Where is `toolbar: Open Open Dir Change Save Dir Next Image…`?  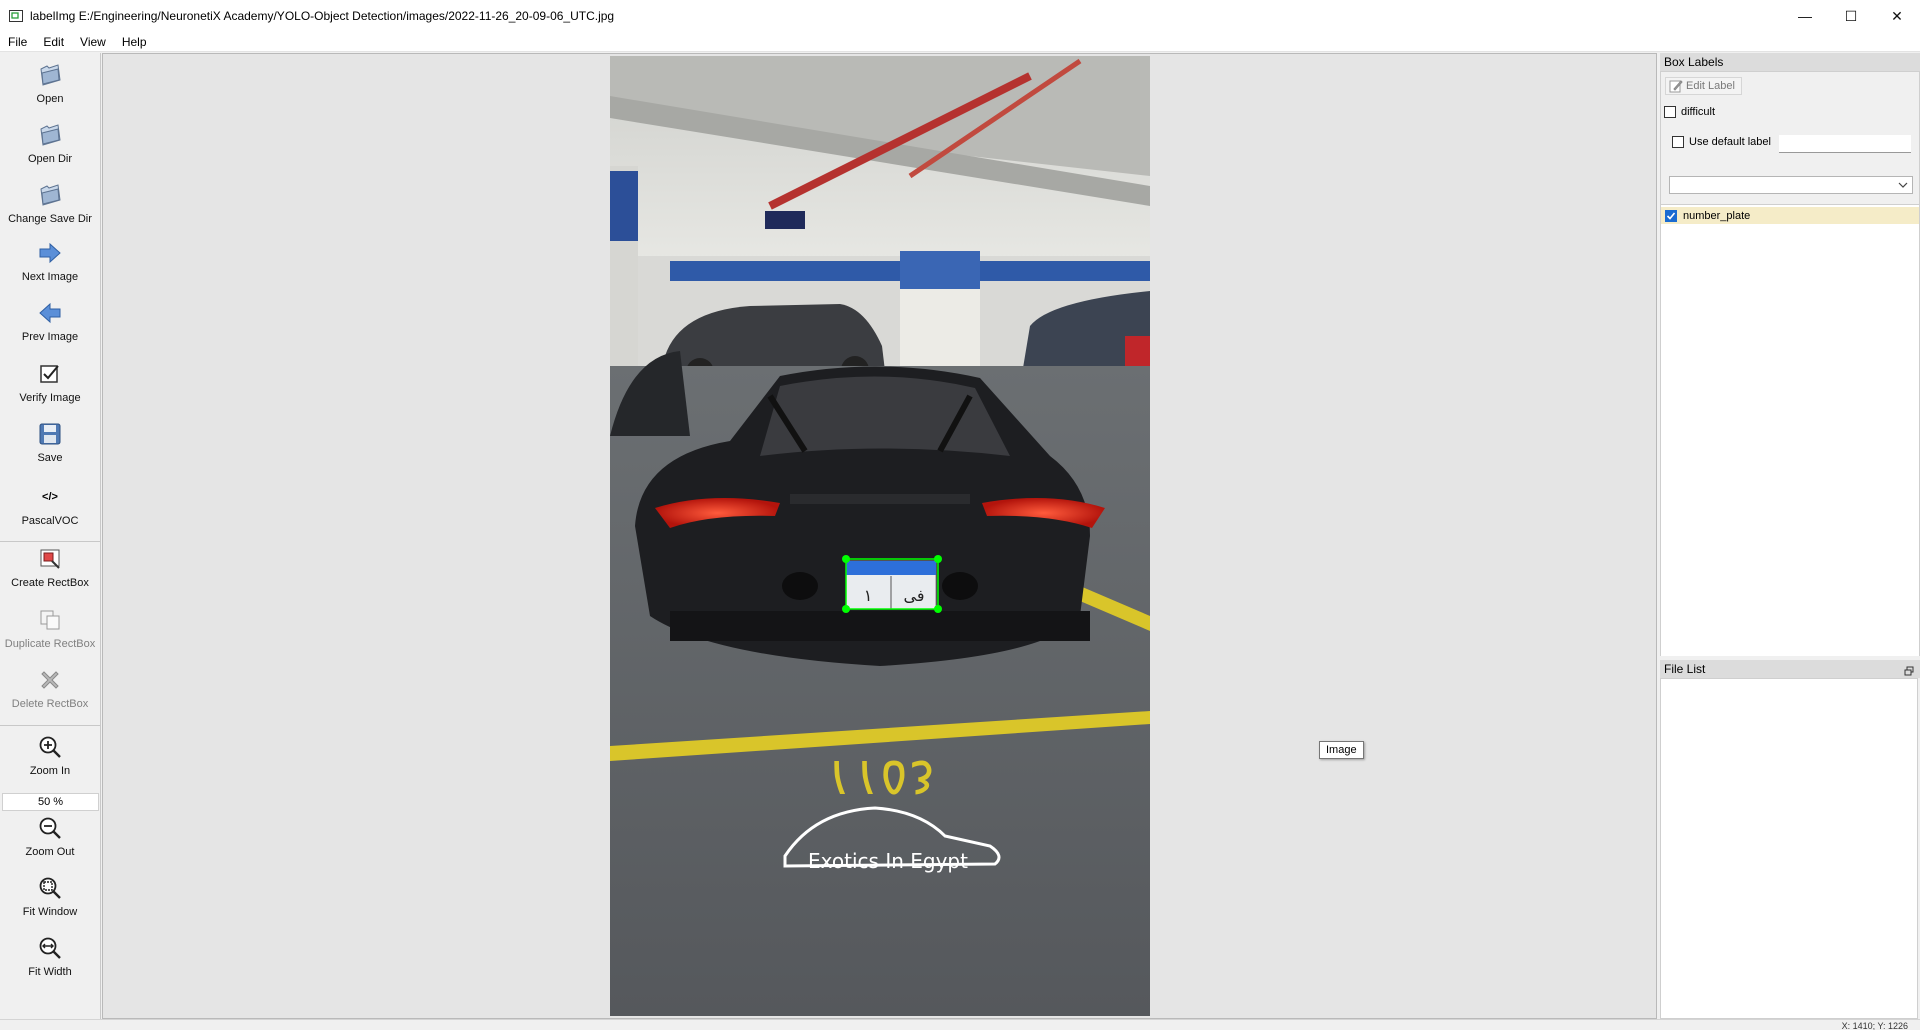 toolbar: Open Open Dir Change Save Dir Next Image… is located at coordinates (50, 536).